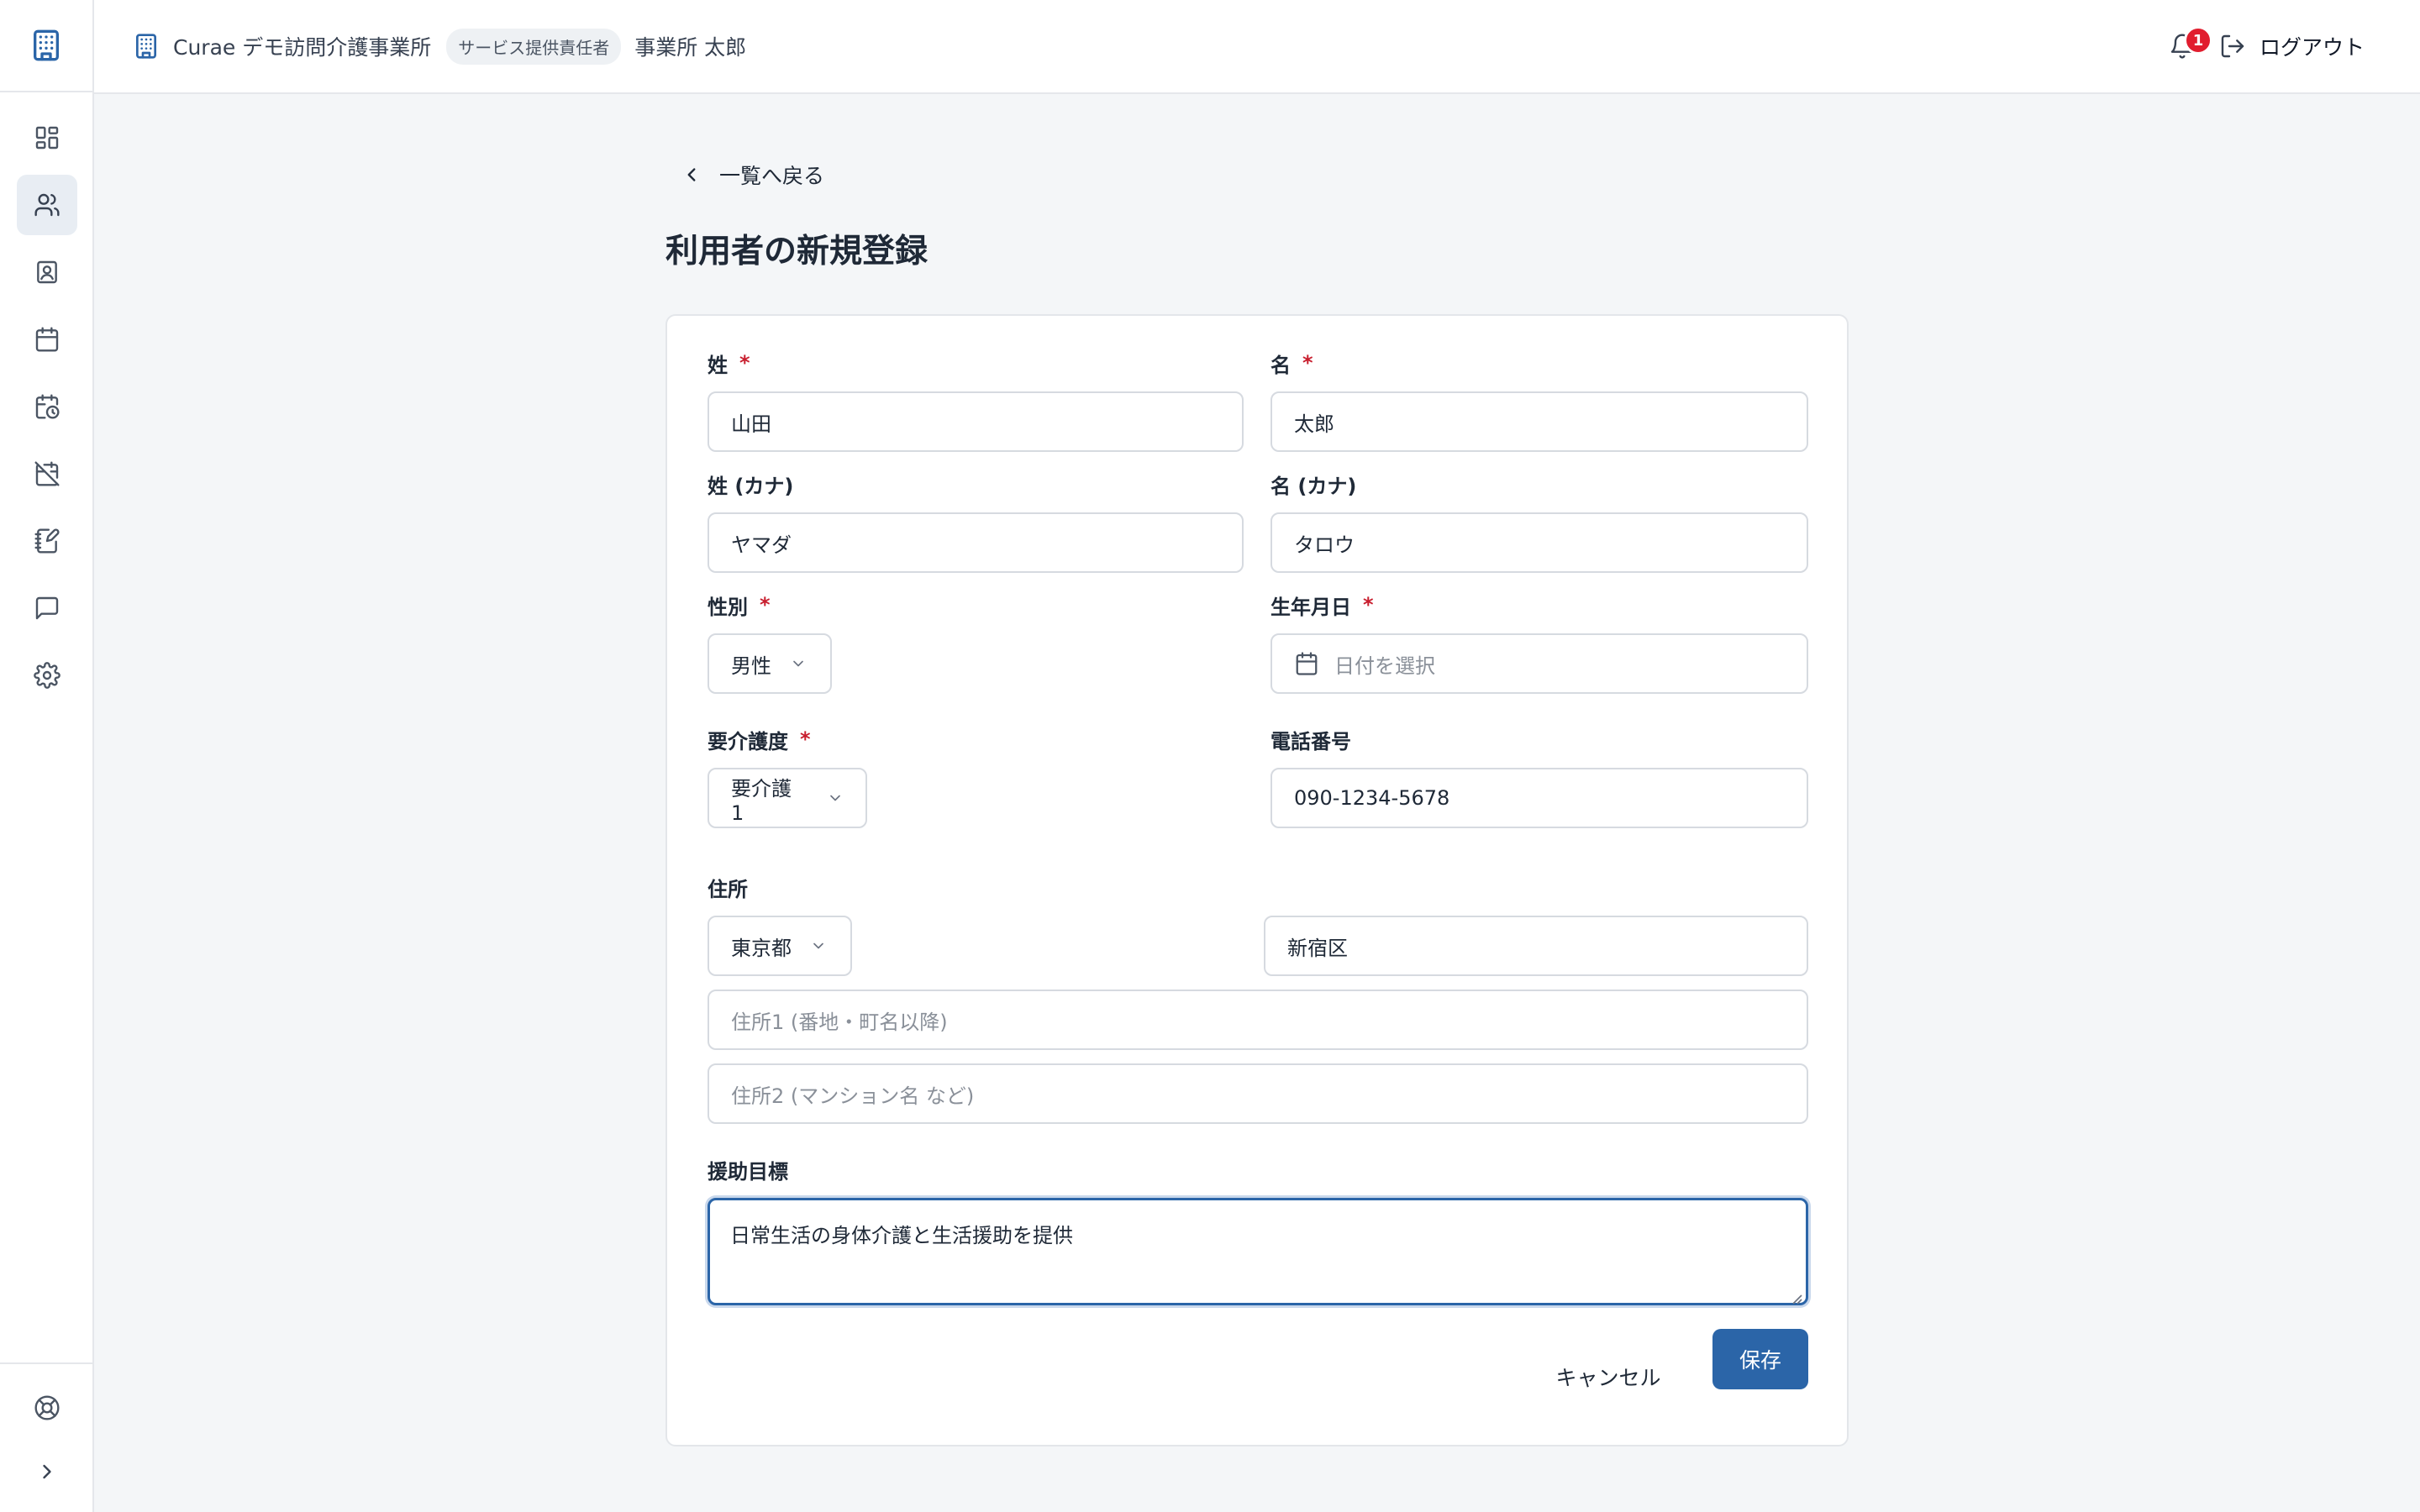  What do you see at coordinates (439, 46) in the screenshot?
I see `office-info: Curae デモ訪問介護事業所 サービス提供責任者 事業所 太郎` at bounding box center [439, 46].